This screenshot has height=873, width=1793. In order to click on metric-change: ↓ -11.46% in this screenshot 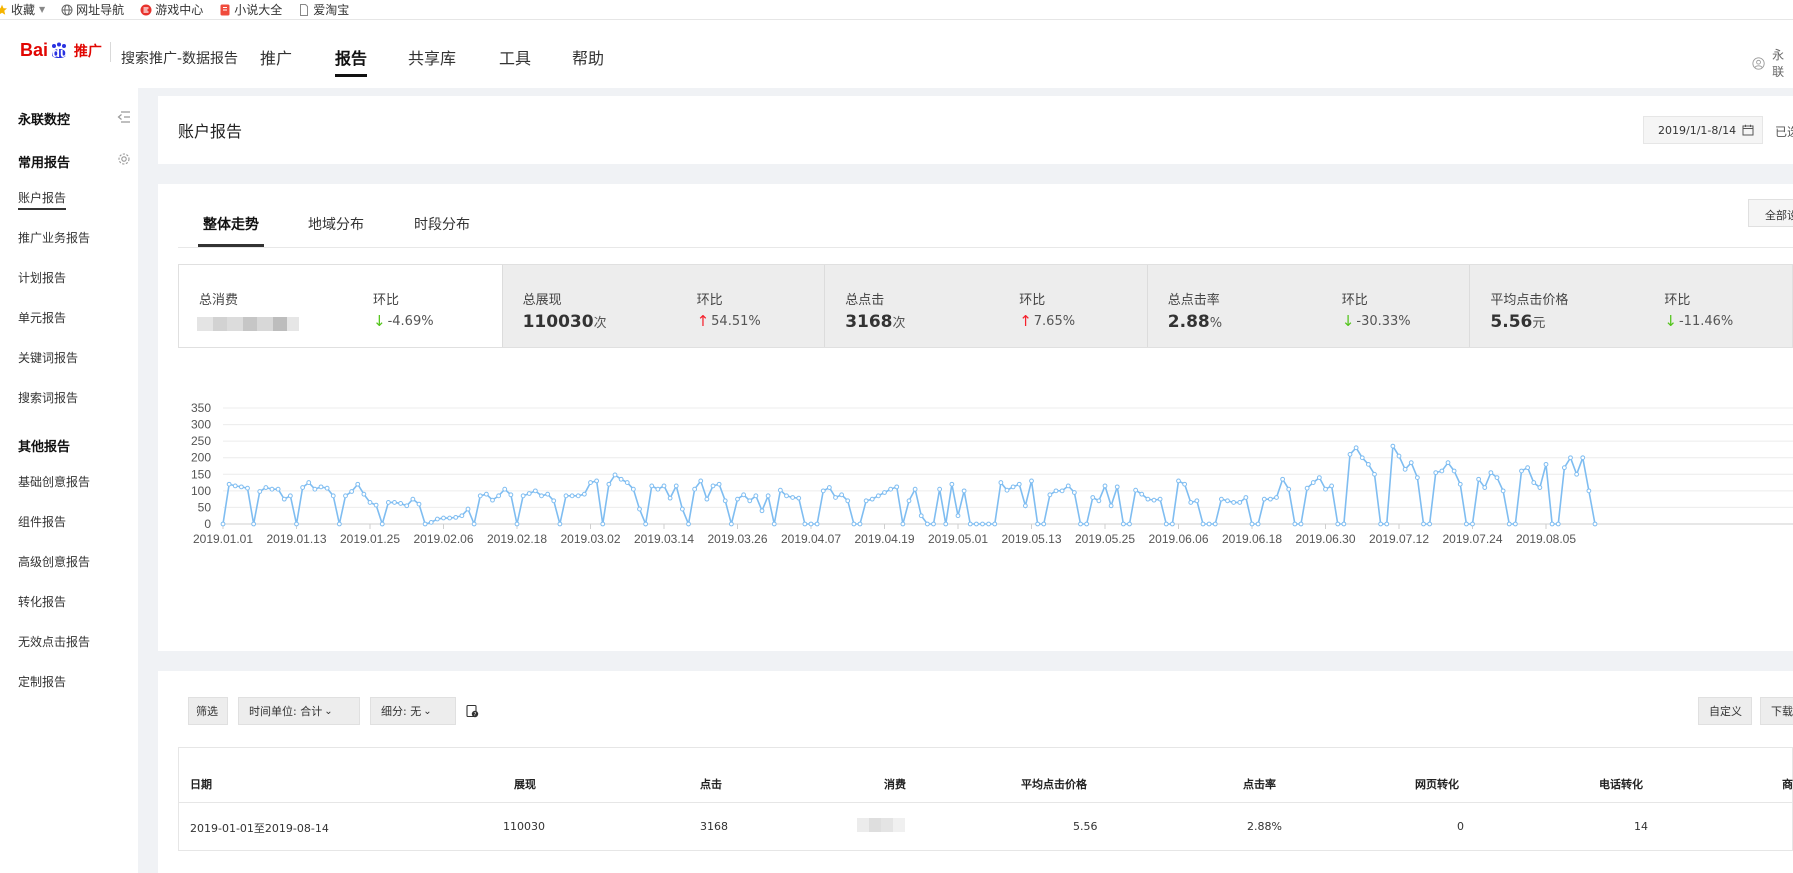, I will do `click(1699, 321)`.